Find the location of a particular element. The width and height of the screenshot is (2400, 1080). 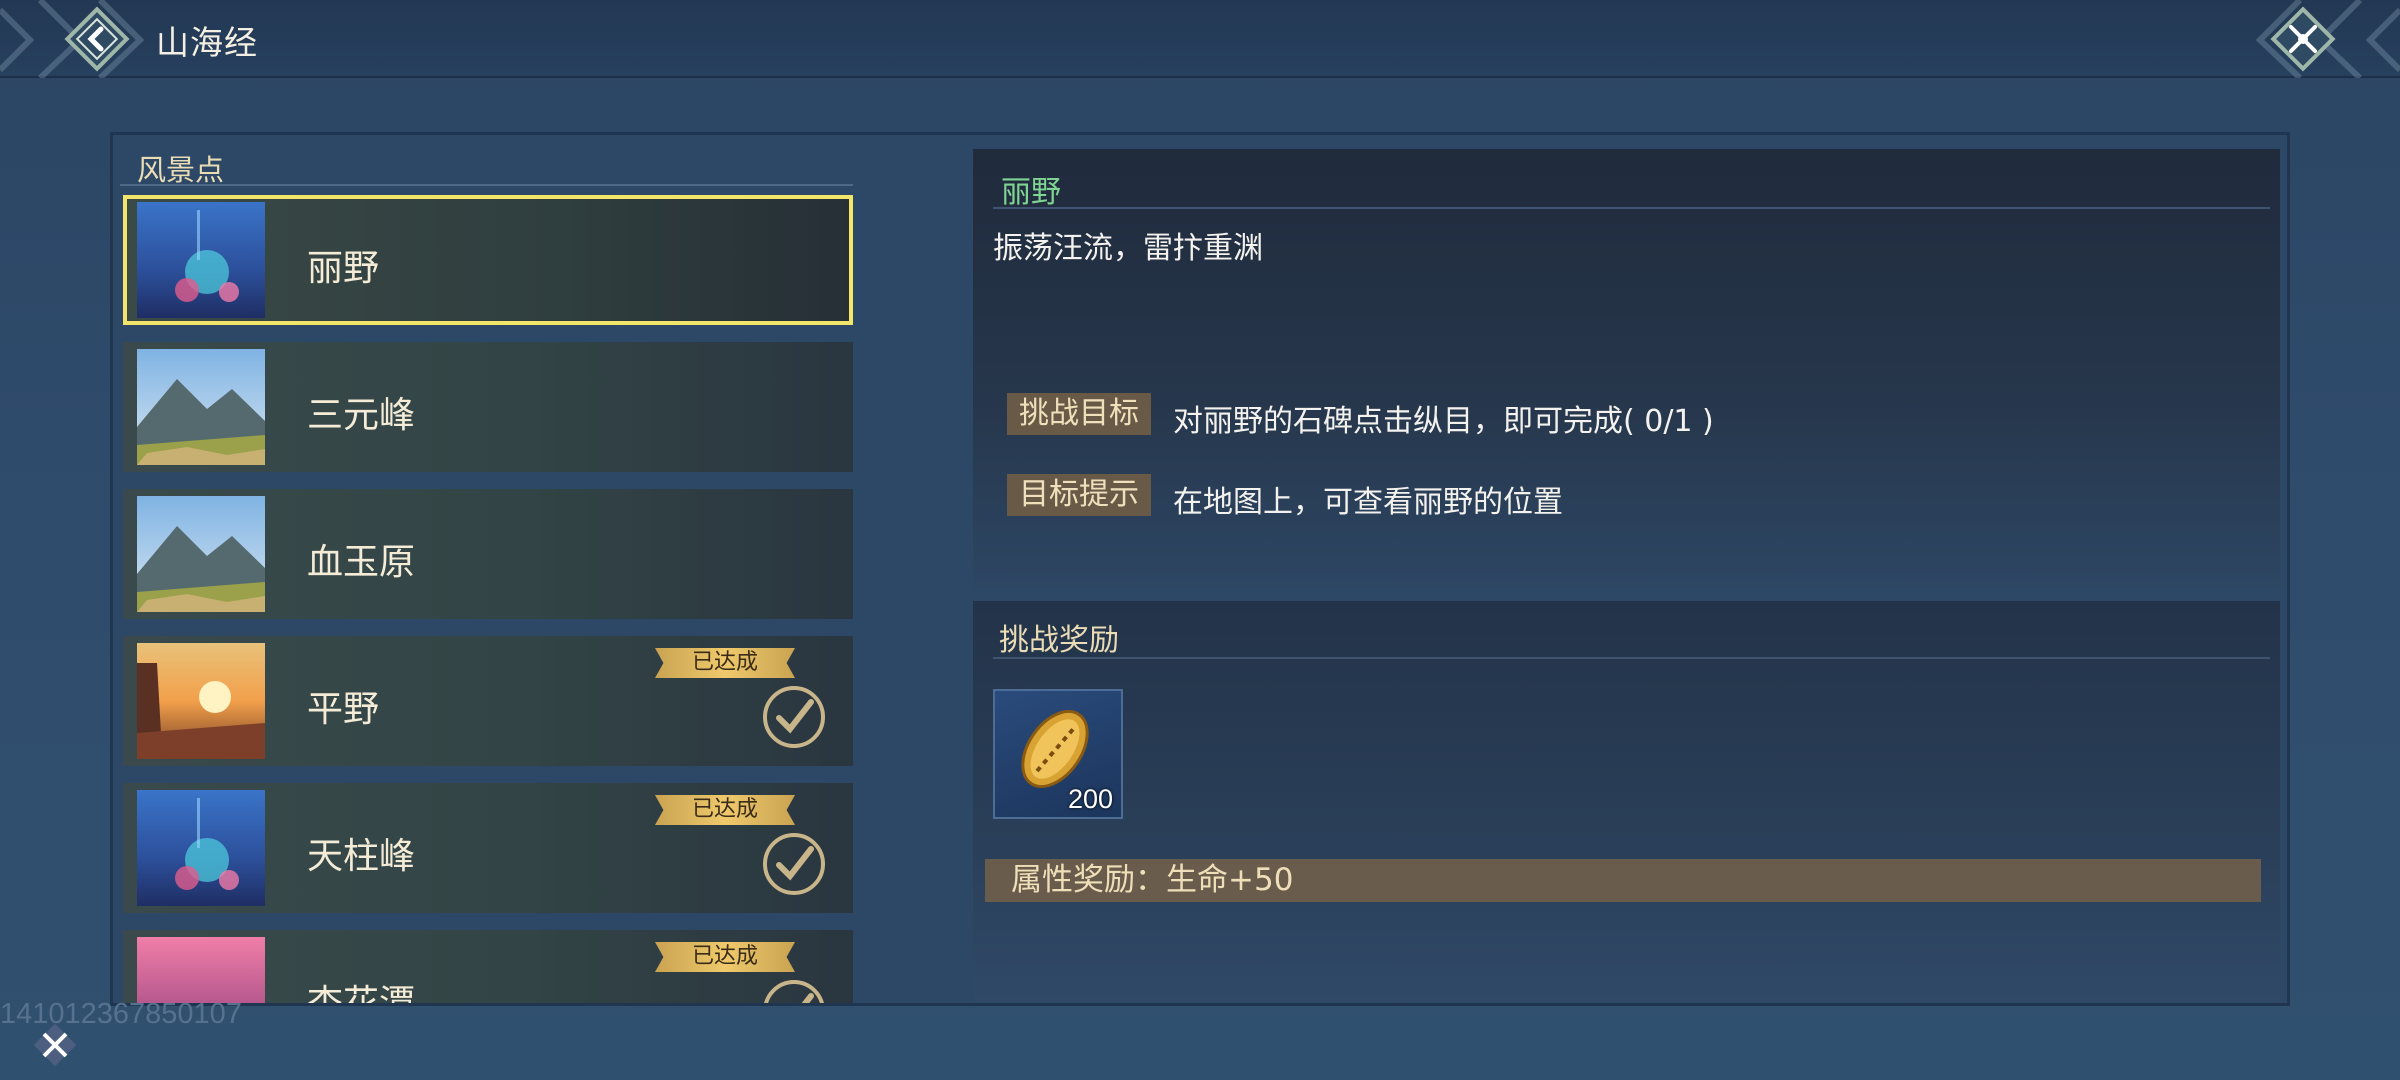

close-button is located at coordinates (2303, 39).